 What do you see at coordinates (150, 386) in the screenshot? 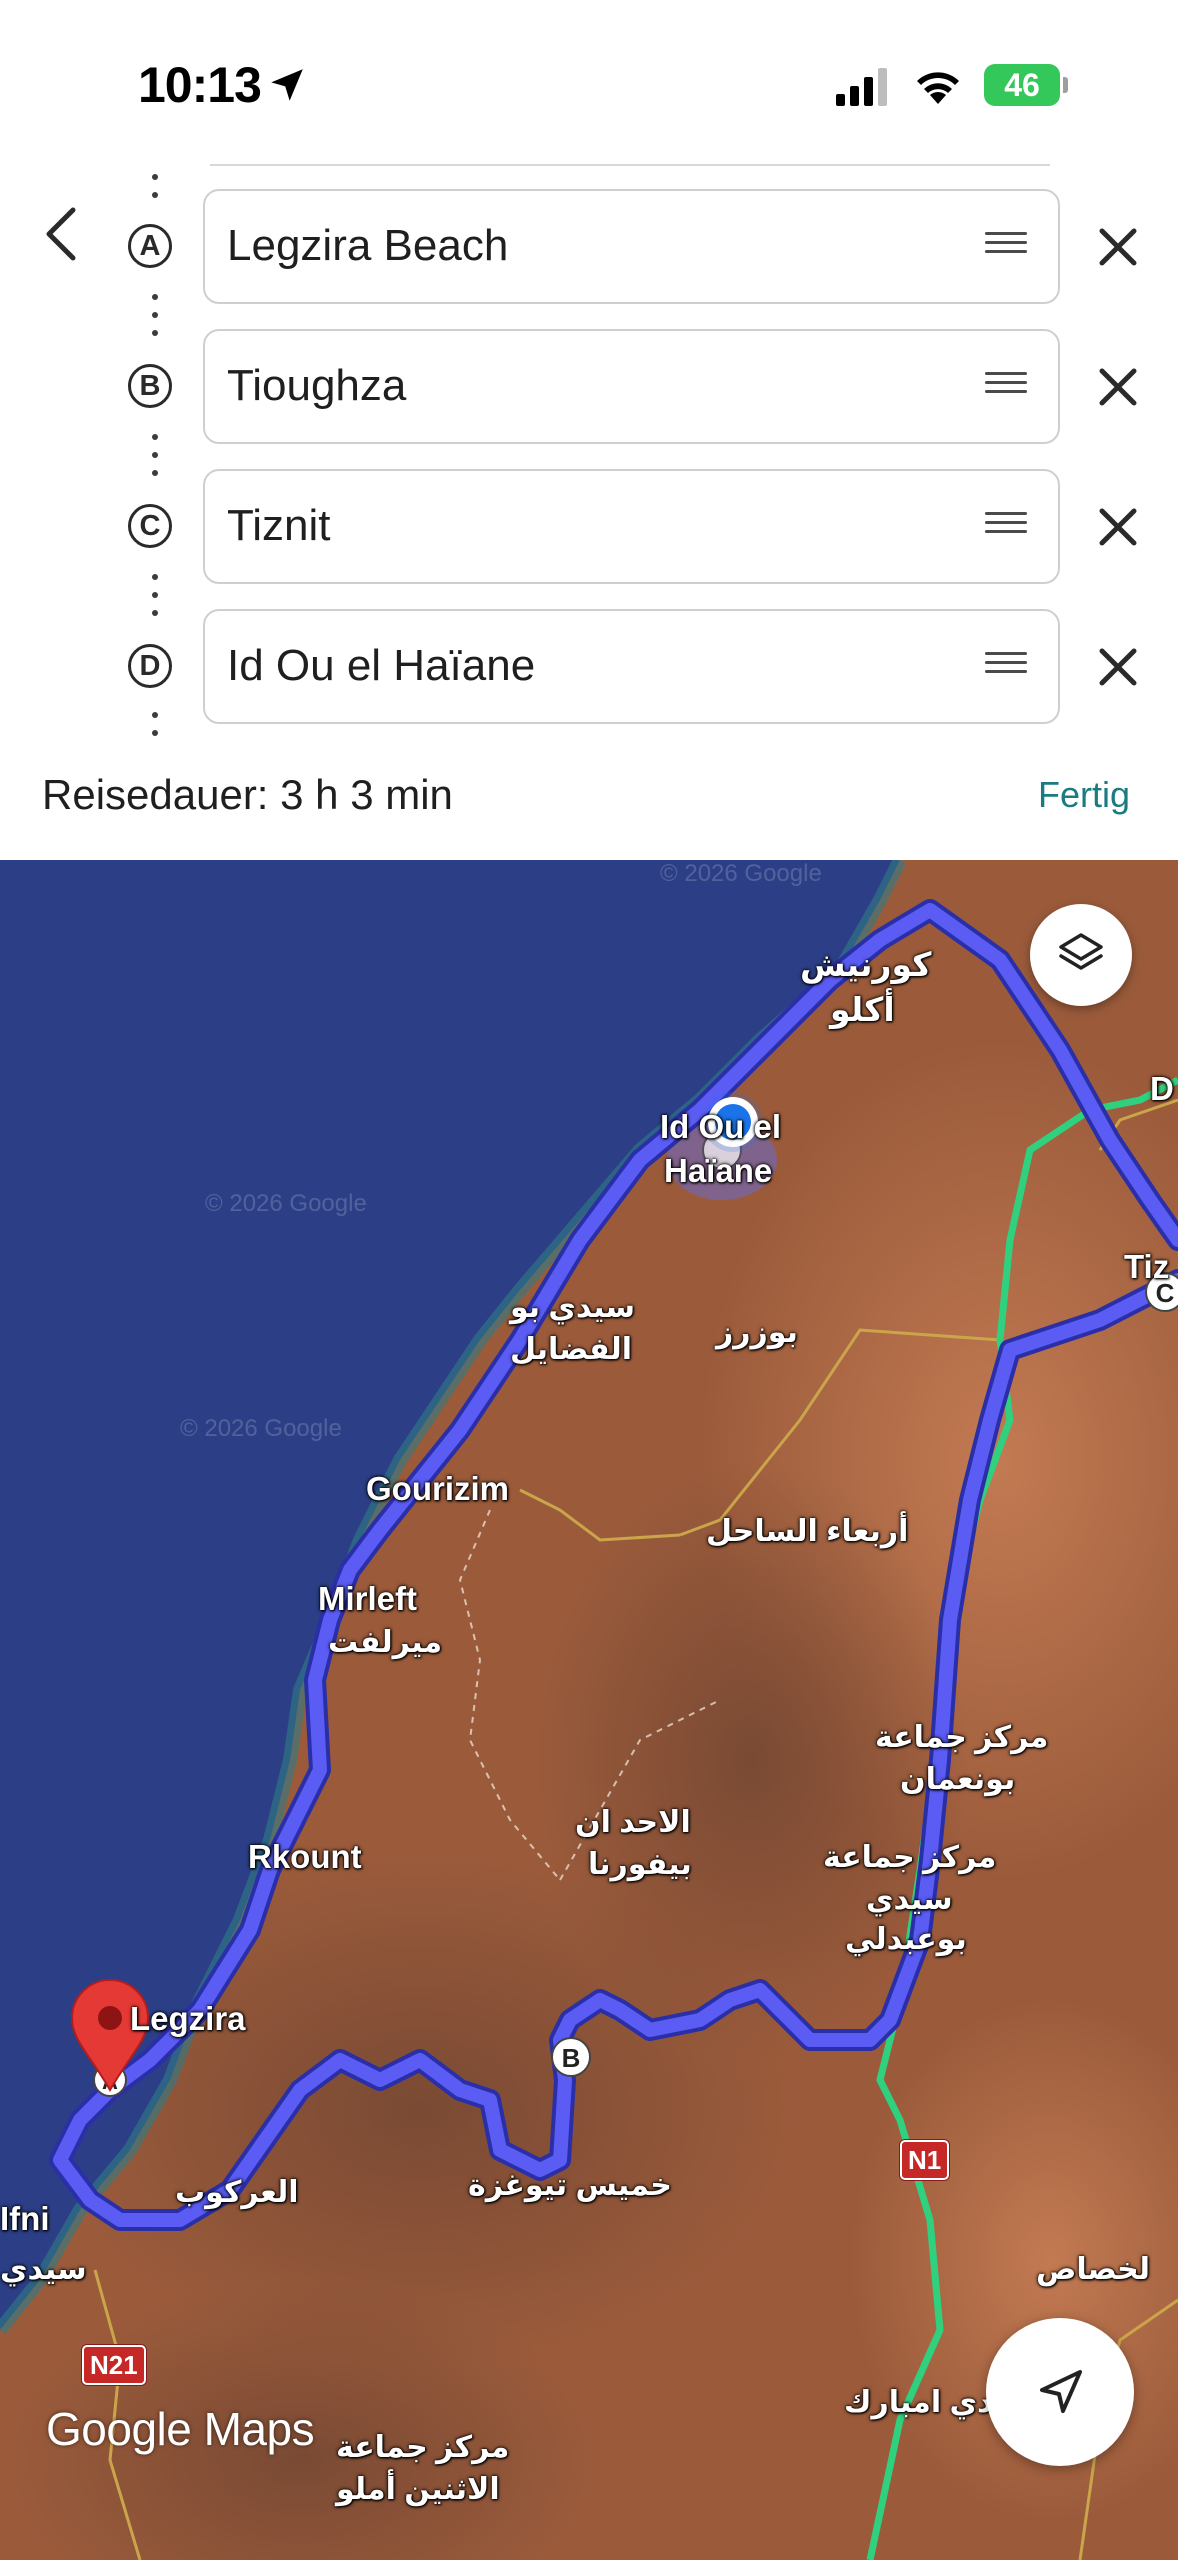
I see `stop-badge: B` at bounding box center [150, 386].